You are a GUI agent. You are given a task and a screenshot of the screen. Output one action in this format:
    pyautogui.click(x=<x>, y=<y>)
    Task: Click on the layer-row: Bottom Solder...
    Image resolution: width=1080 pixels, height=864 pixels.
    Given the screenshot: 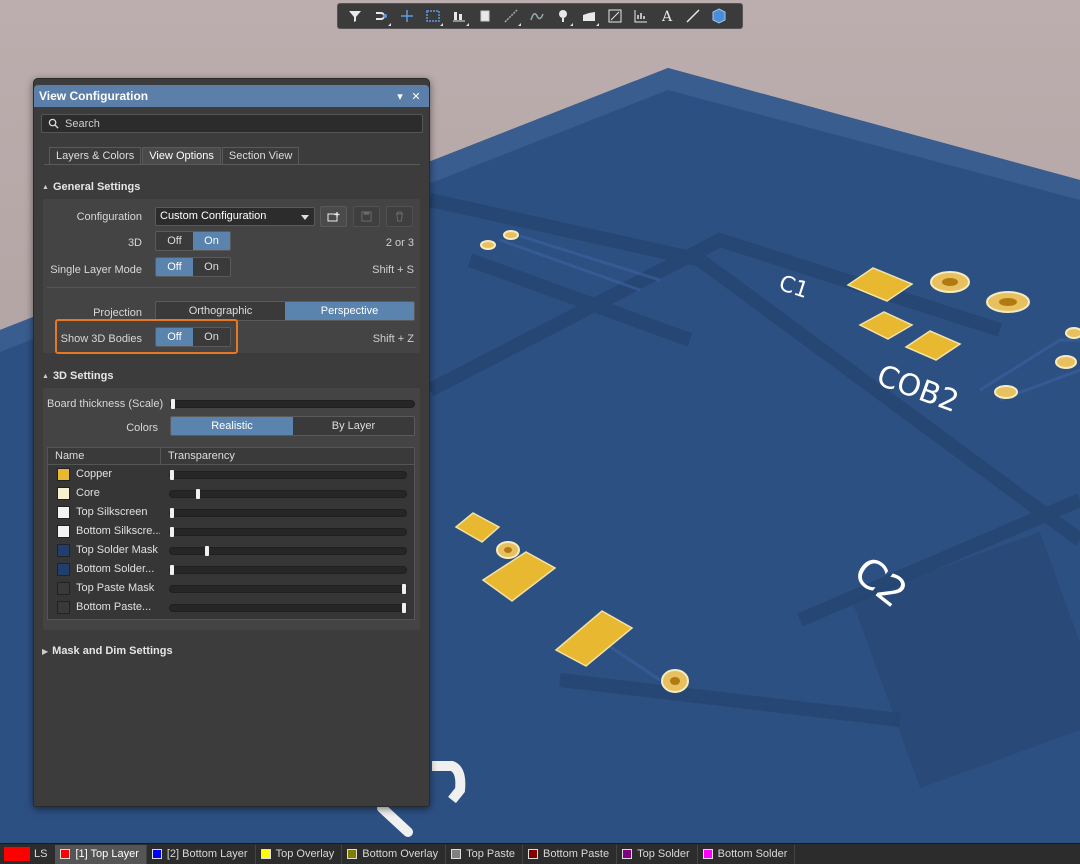 What is the action you would take?
    pyautogui.click(x=231, y=569)
    